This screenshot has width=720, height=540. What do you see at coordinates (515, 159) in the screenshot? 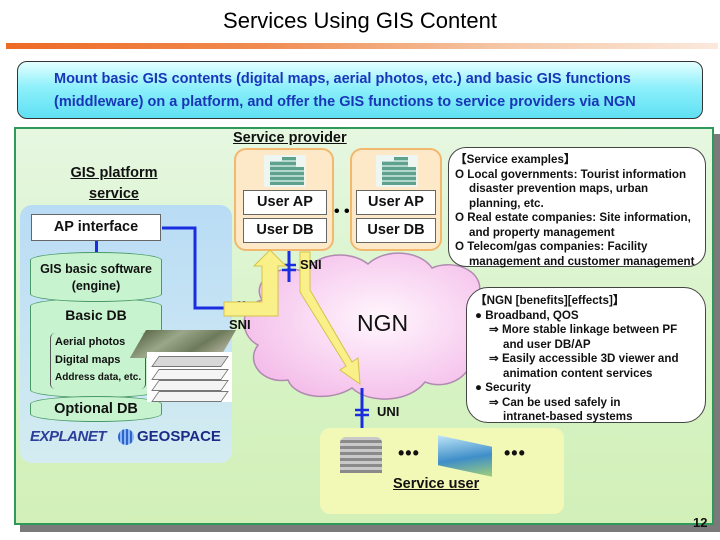
I see `service-examples-heading: 【Service examples】` at bounding box center [515, 159].